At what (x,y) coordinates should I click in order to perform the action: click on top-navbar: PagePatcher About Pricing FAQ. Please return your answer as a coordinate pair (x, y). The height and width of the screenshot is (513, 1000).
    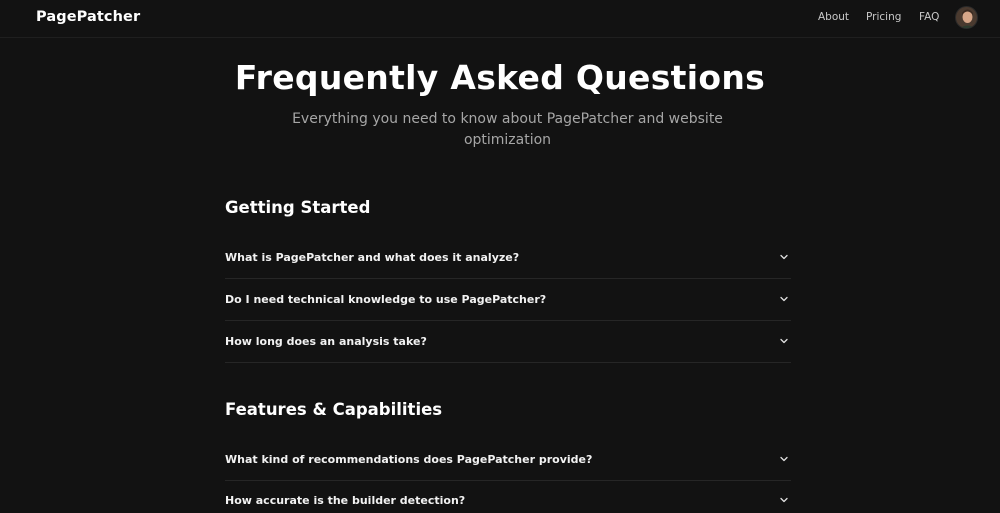
    Looking at the image, I should click on (500, 19).